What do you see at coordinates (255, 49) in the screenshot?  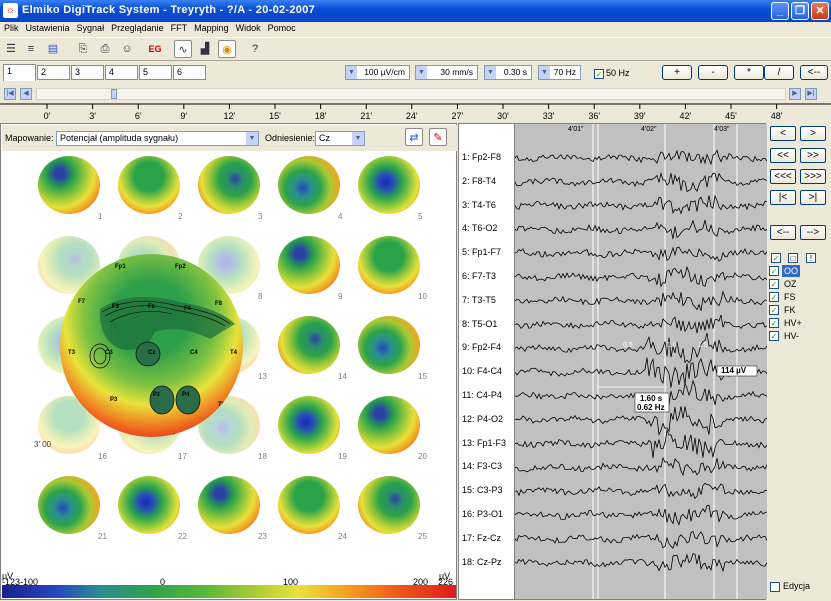 I see `help-icon: ?` at bounding box center [255, 49].